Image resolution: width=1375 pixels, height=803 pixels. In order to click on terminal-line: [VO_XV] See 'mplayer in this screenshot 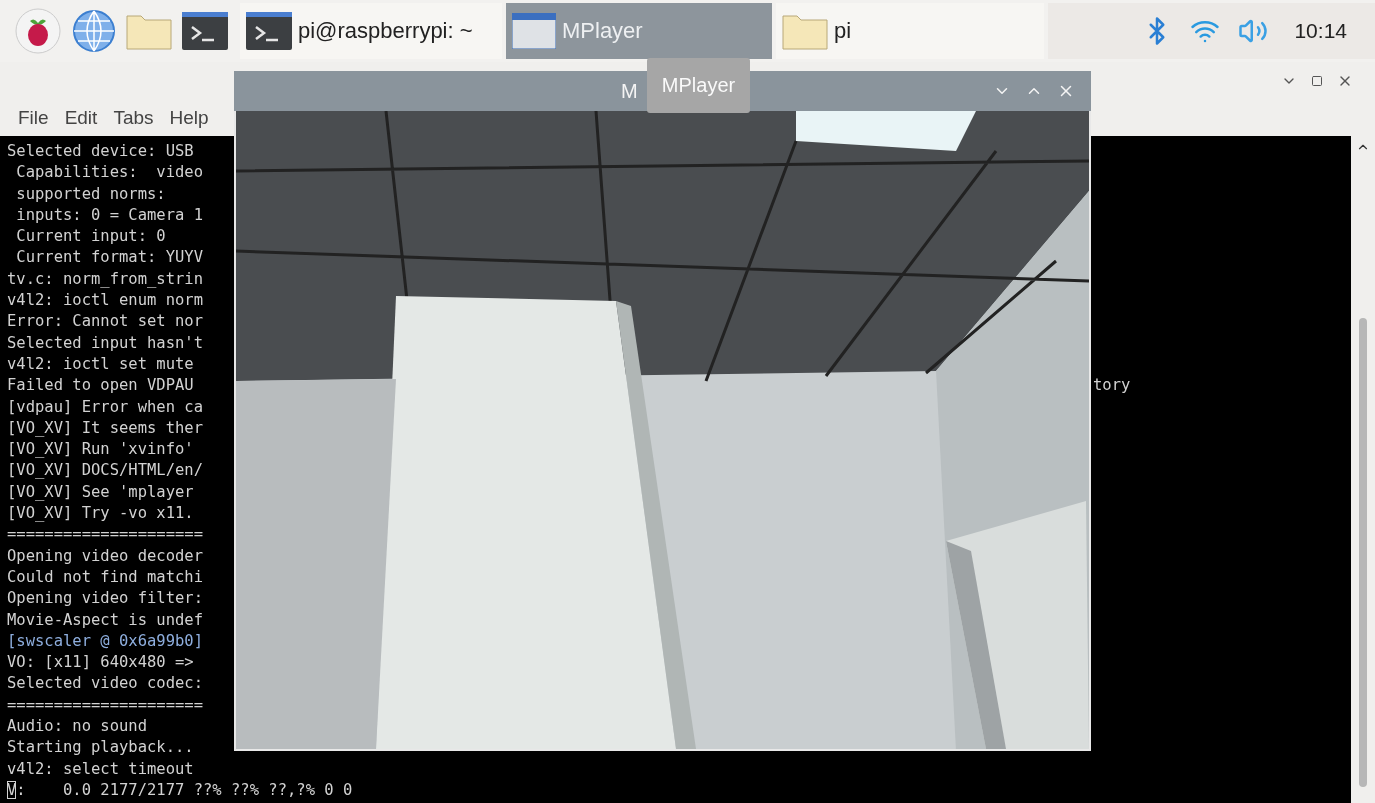, I will do `click(100, 492)`.